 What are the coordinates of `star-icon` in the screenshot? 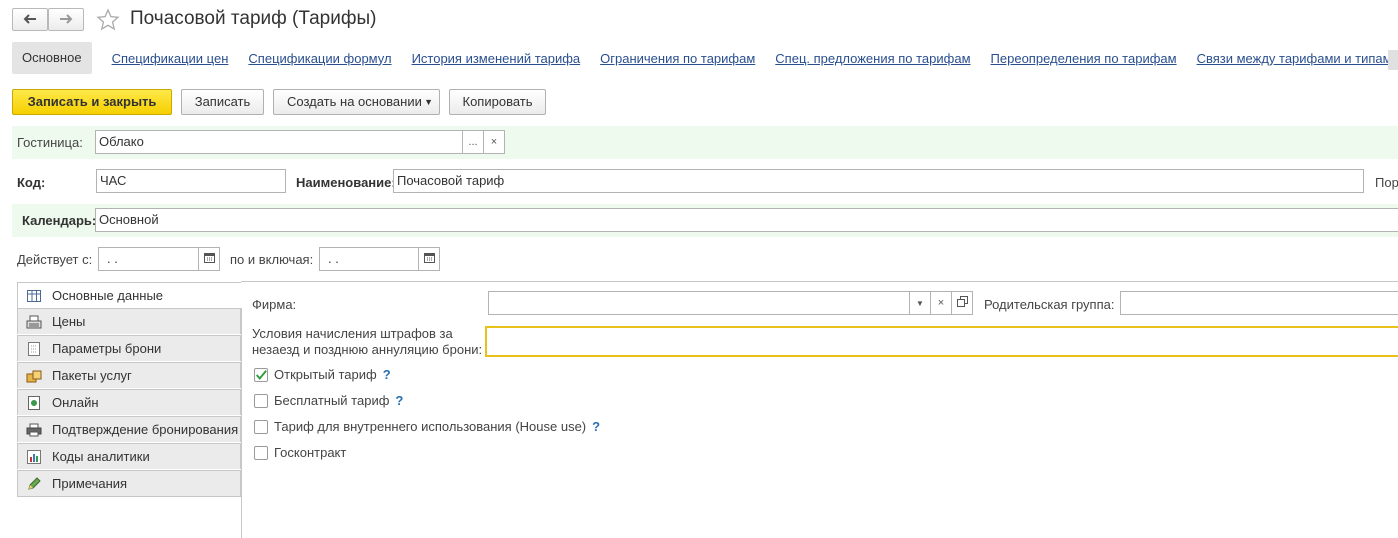 It's located at (108, 21).